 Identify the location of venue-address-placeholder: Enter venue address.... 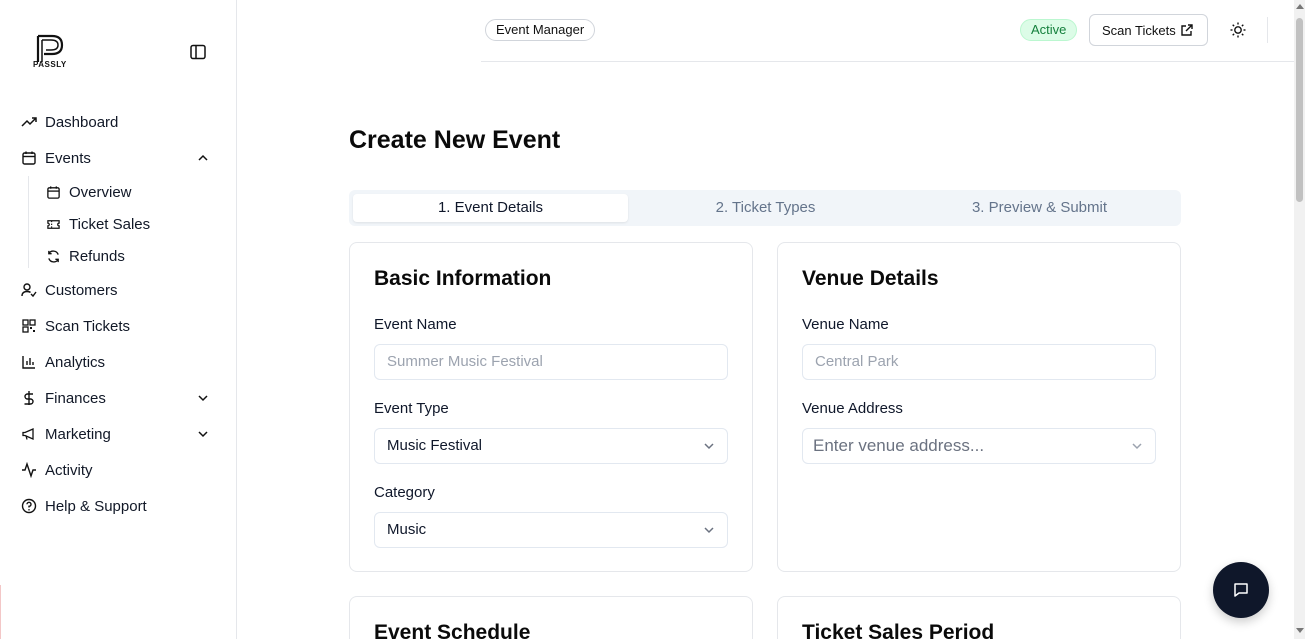
(899, 445).